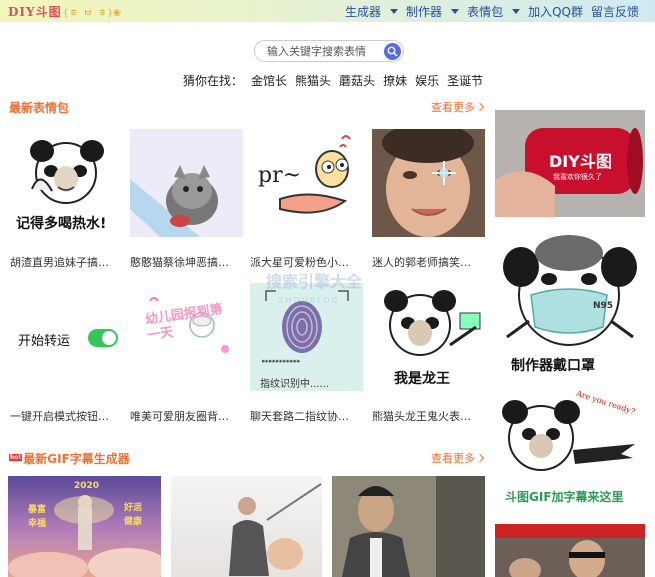 This screenshot has width=655, height=577. What do you see at coordinates (427, 80) in the screenshot?
I see `keyword-link: 娱乐` at bounding box center [427, 80].